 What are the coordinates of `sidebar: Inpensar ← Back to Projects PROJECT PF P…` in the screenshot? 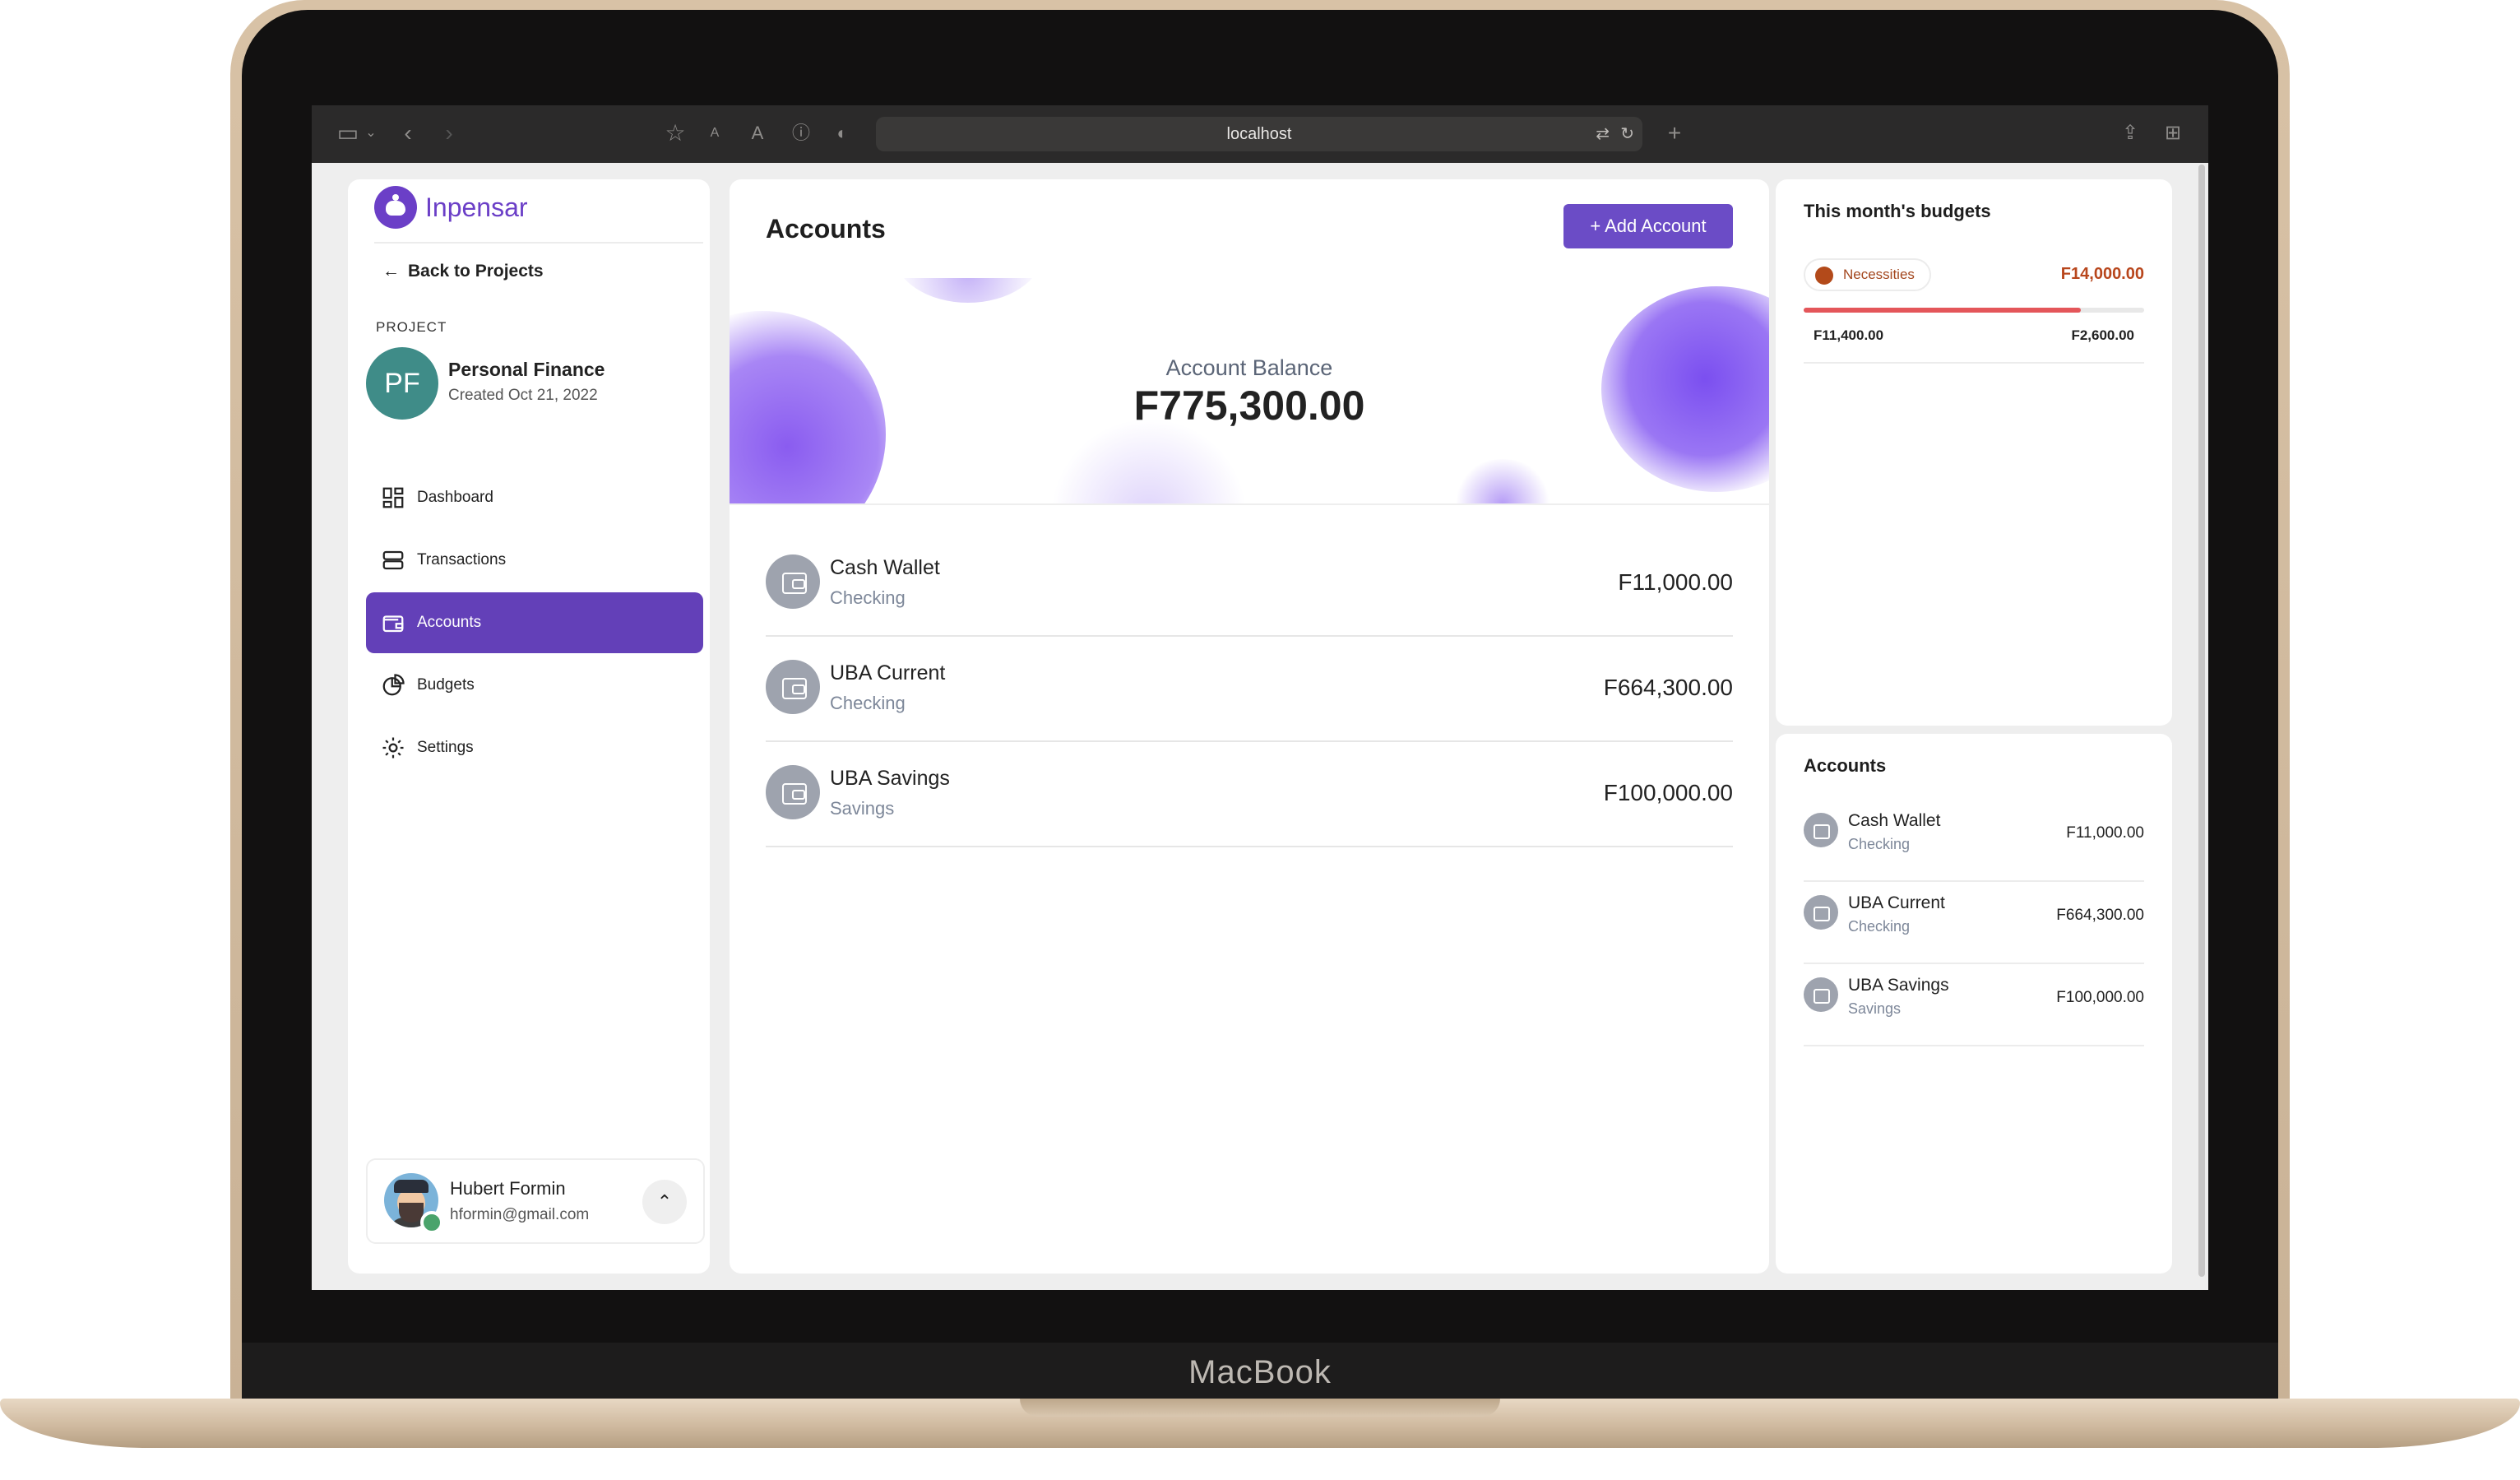 It's located at (529, 726).